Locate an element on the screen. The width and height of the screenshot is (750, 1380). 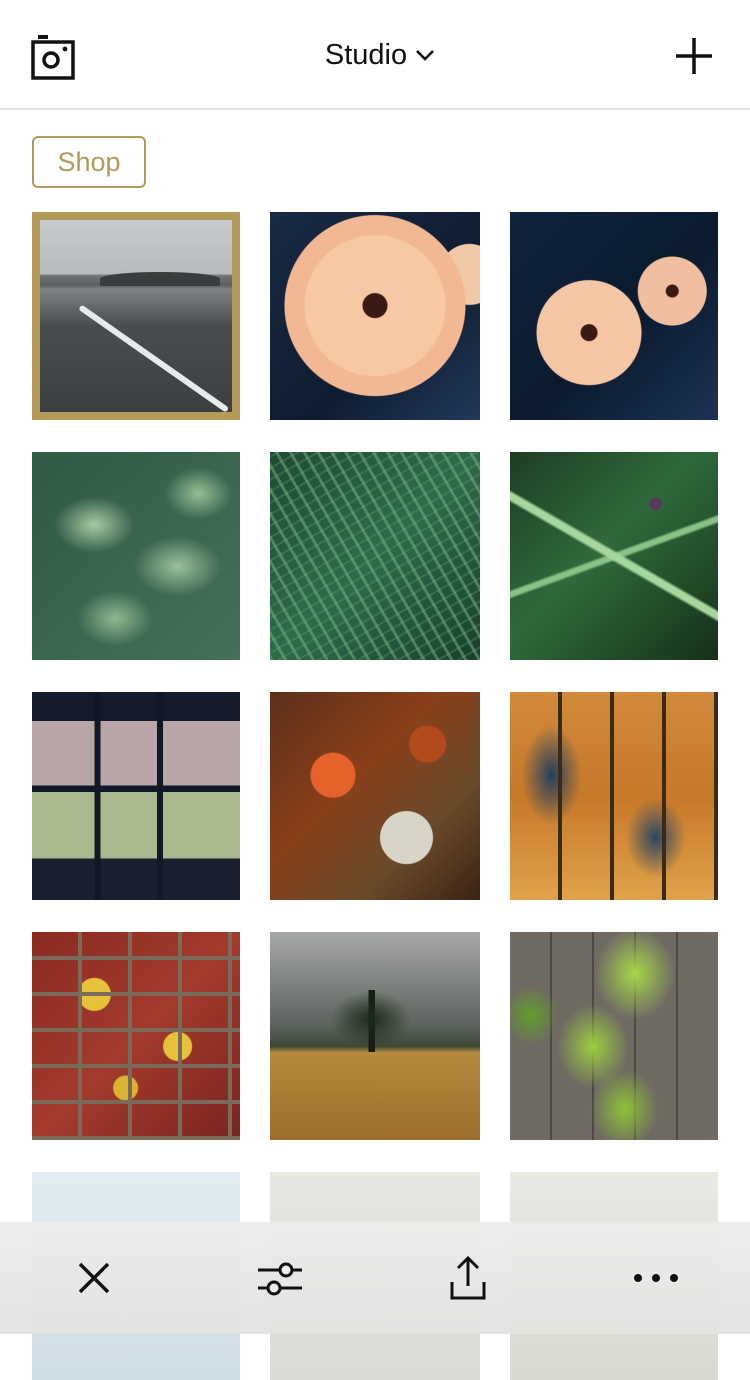
plus-icon is located at coordinates (694, 56).